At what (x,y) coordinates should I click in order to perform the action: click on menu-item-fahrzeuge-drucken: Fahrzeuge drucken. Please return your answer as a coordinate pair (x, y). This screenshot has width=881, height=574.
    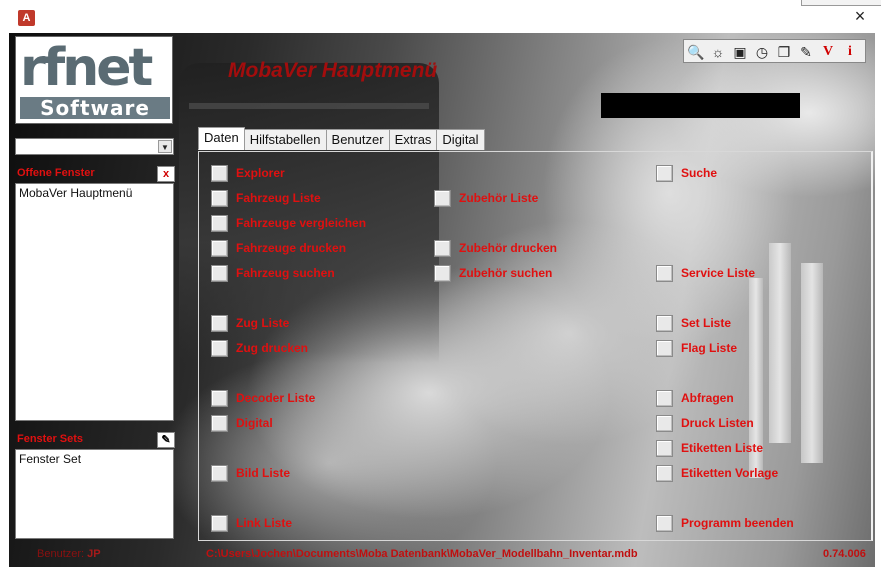
    Looking at the image, I should click on (278, 248).